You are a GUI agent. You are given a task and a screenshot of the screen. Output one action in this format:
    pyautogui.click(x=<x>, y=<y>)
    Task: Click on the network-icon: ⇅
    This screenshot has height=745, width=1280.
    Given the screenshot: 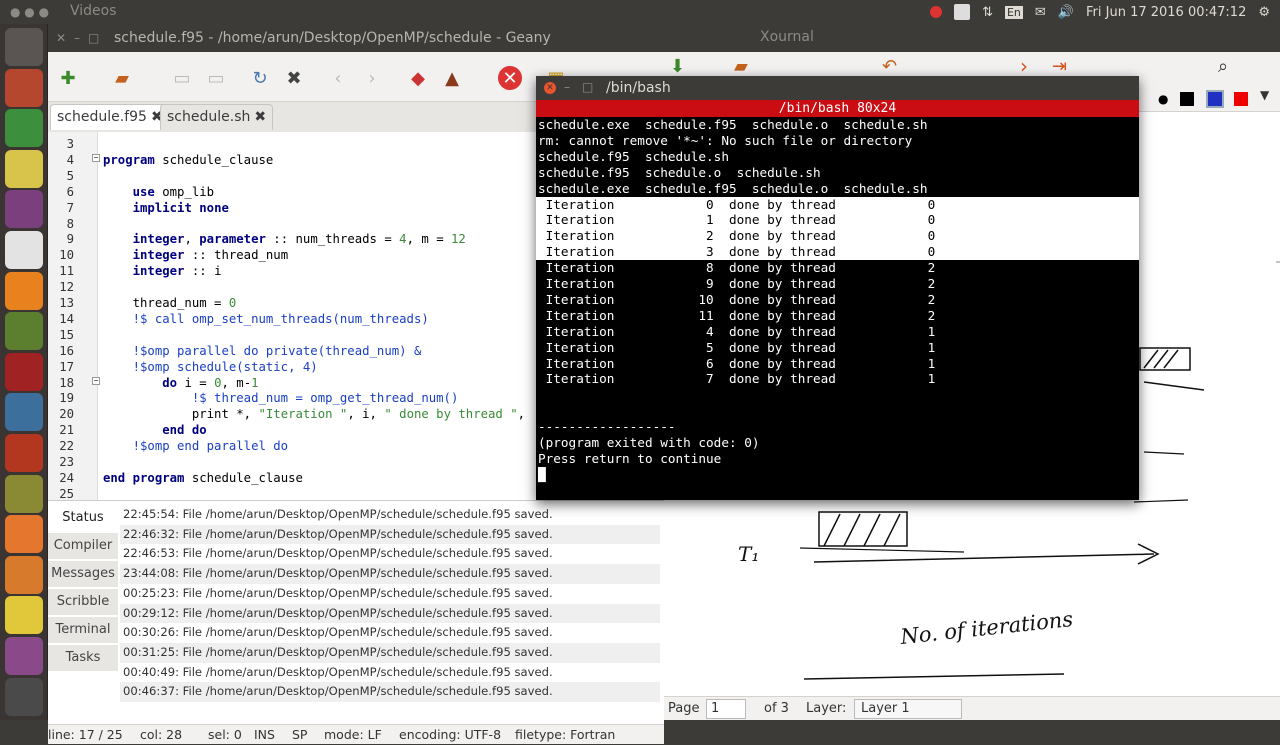 What is the action you would take?
    pyautogui.click(x=987, y=12)
    